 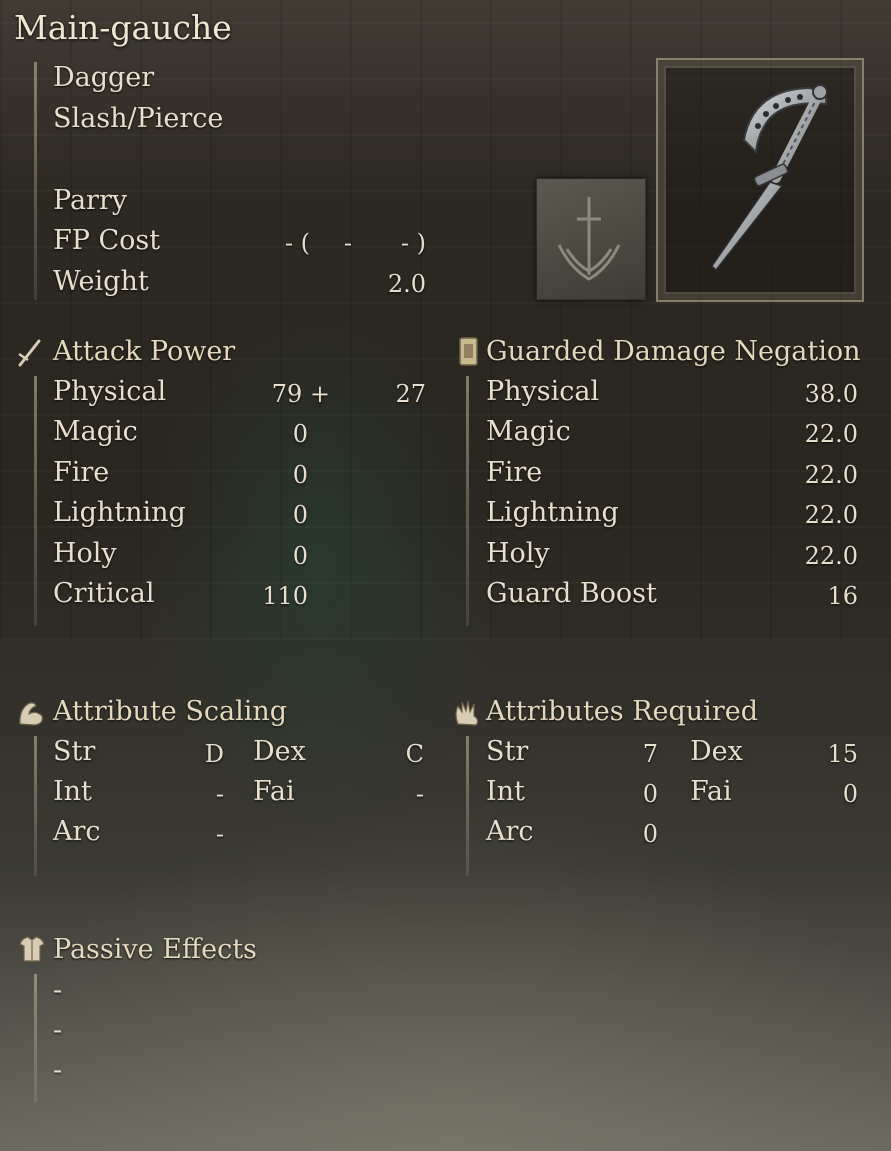 I want to click on weapon-type: Dagger, so click(x=104, y=77).